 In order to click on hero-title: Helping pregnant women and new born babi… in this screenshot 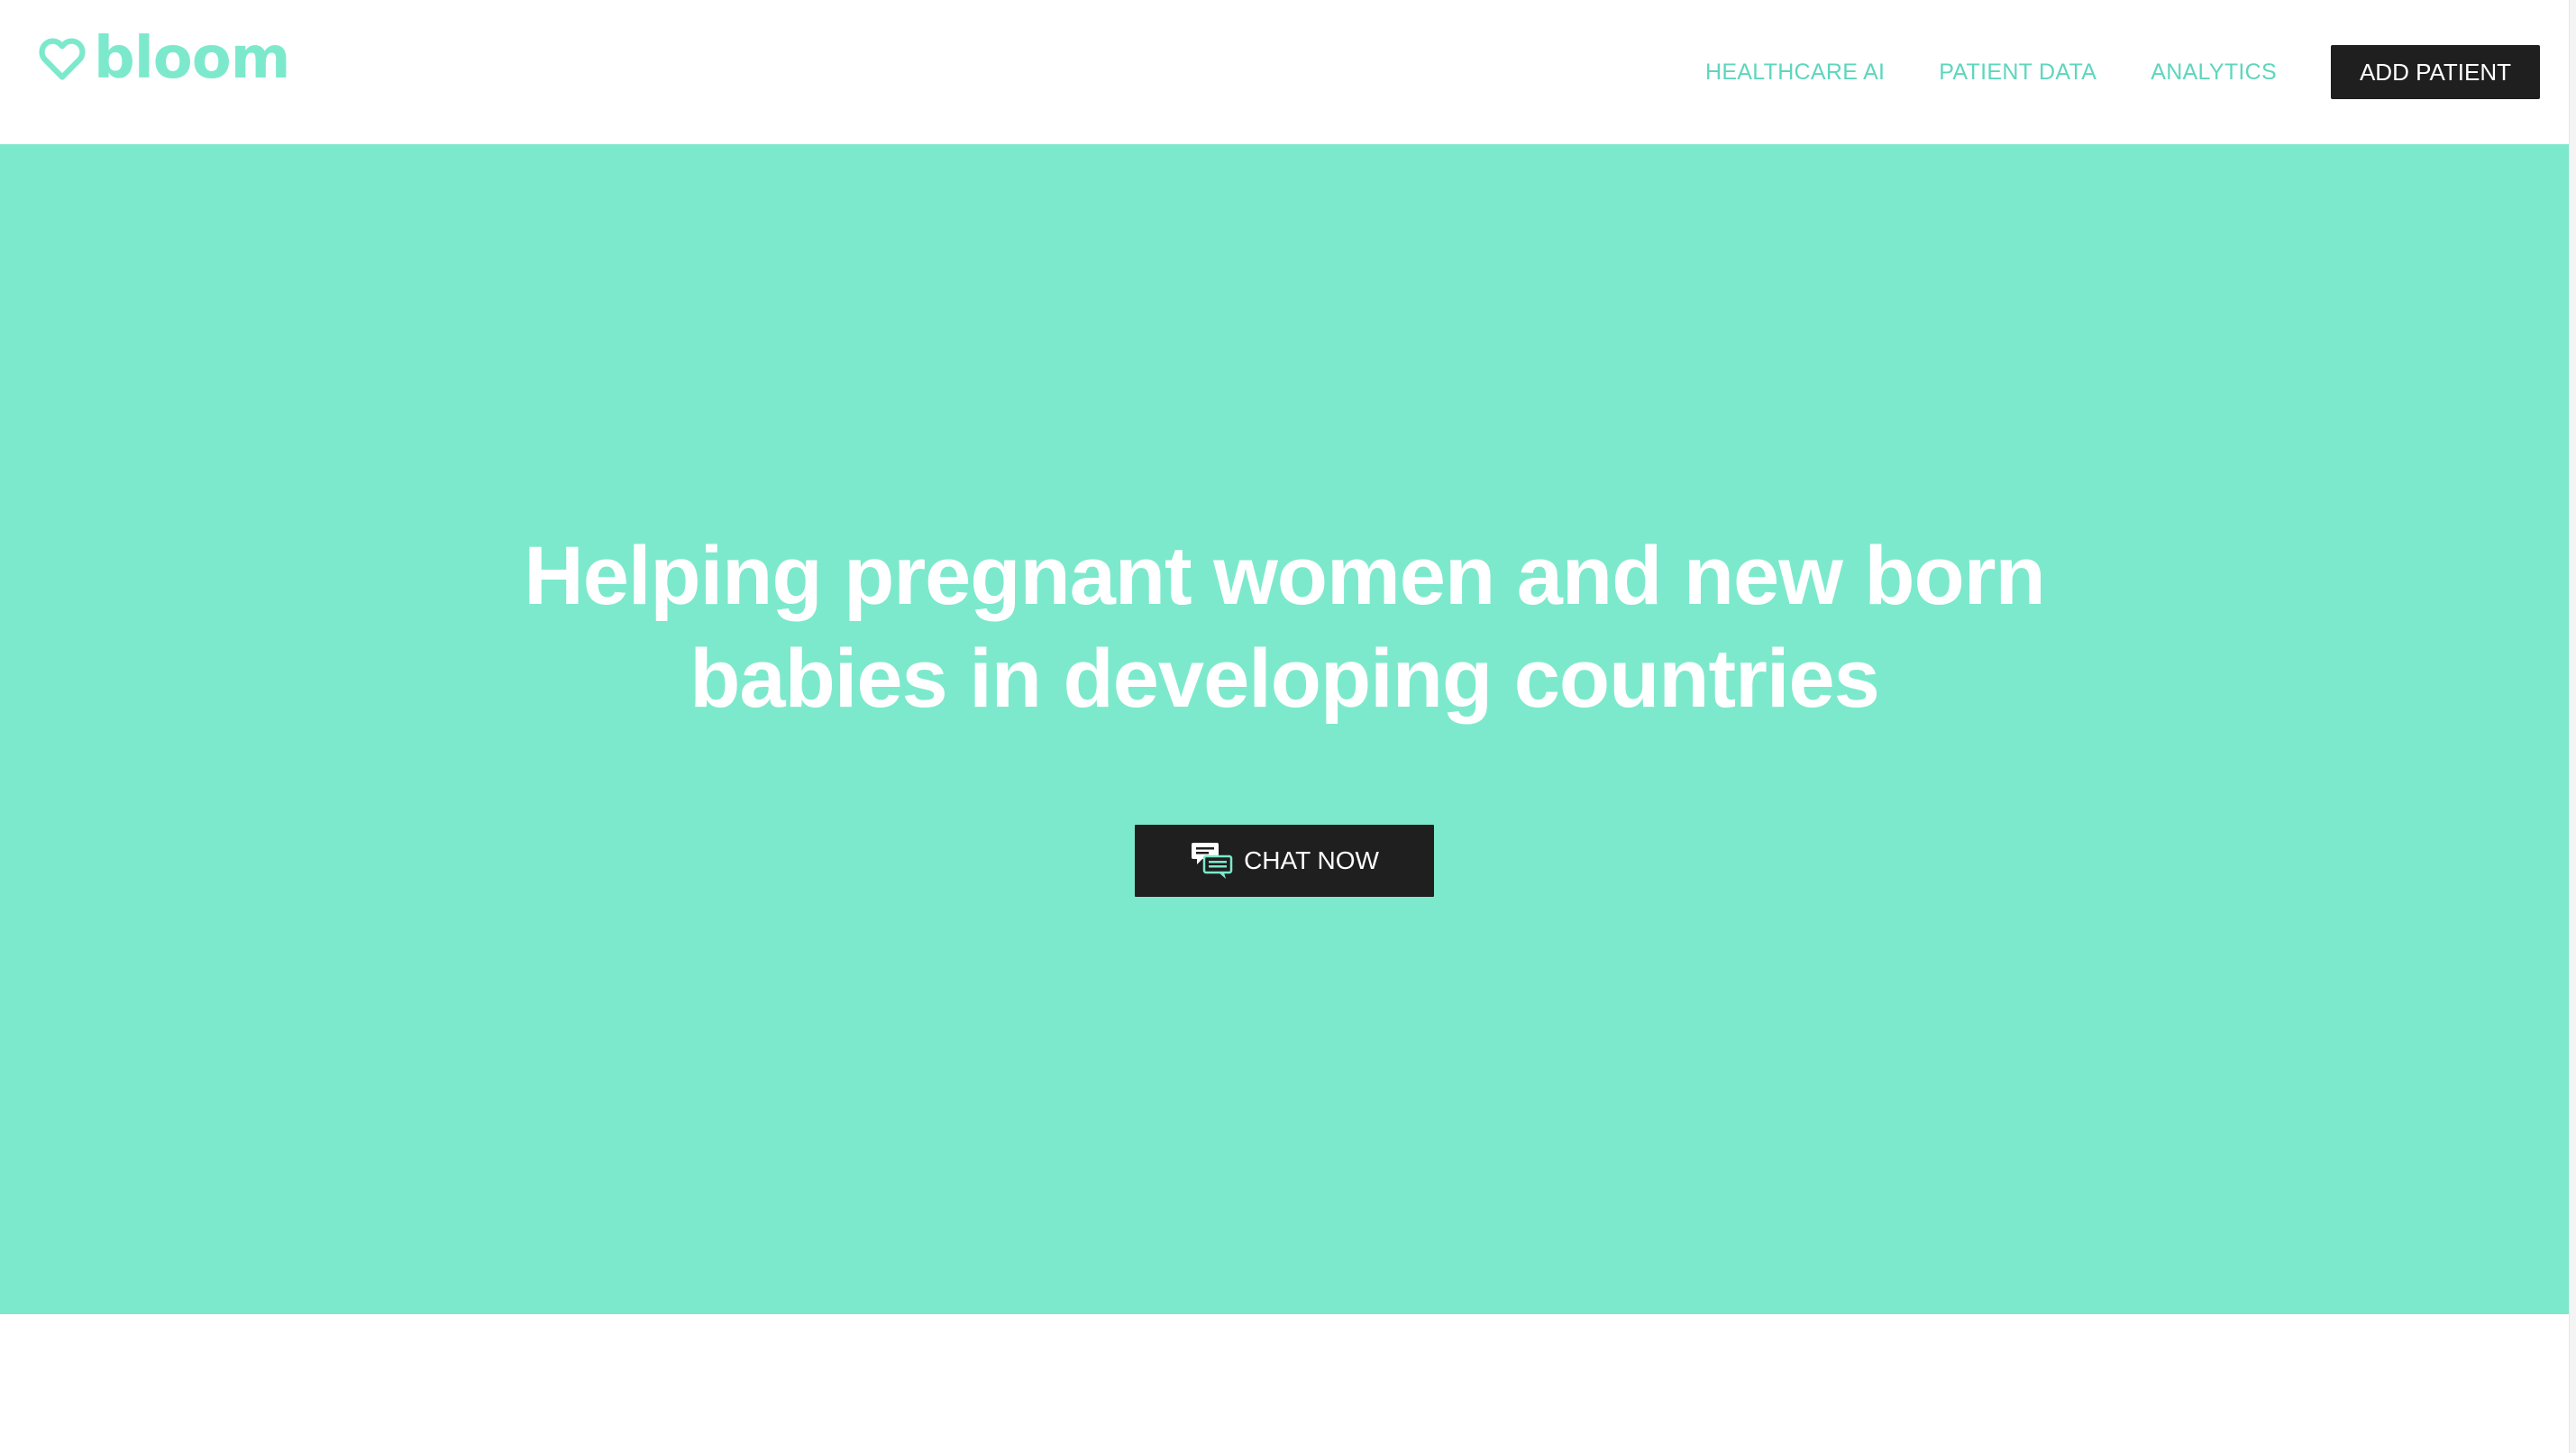, I will do `click(1284, 627)`.